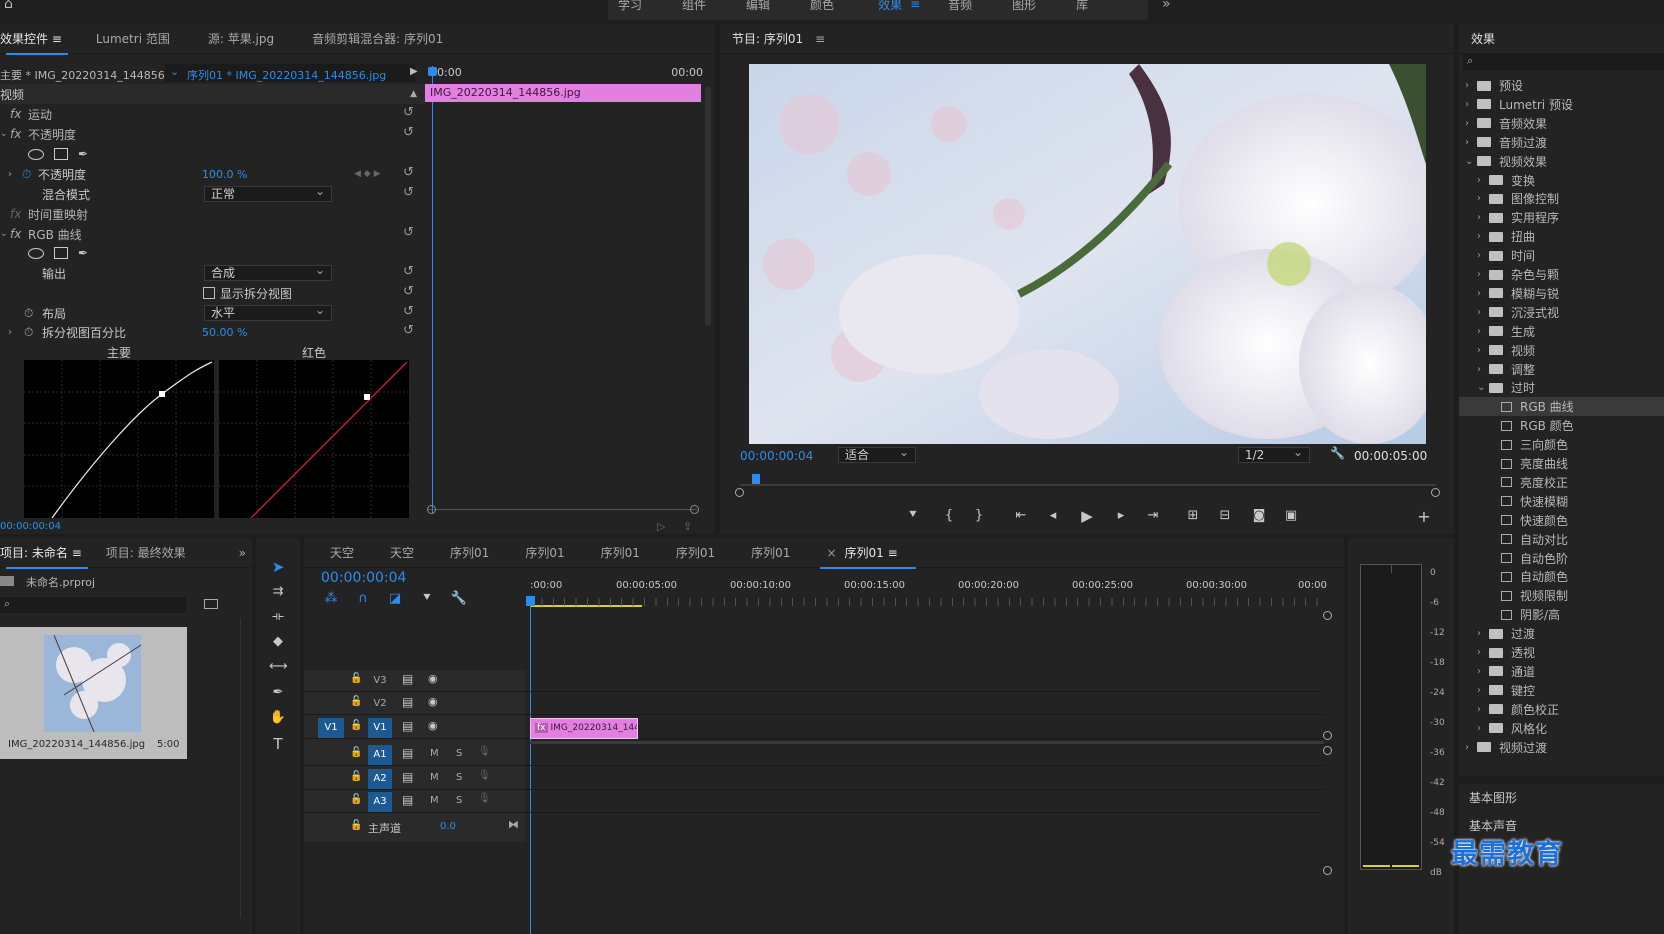 This screenshot has height=934, width=1664. I want to click on settings-wrench-icon: 🔧, so click(1337, 453).